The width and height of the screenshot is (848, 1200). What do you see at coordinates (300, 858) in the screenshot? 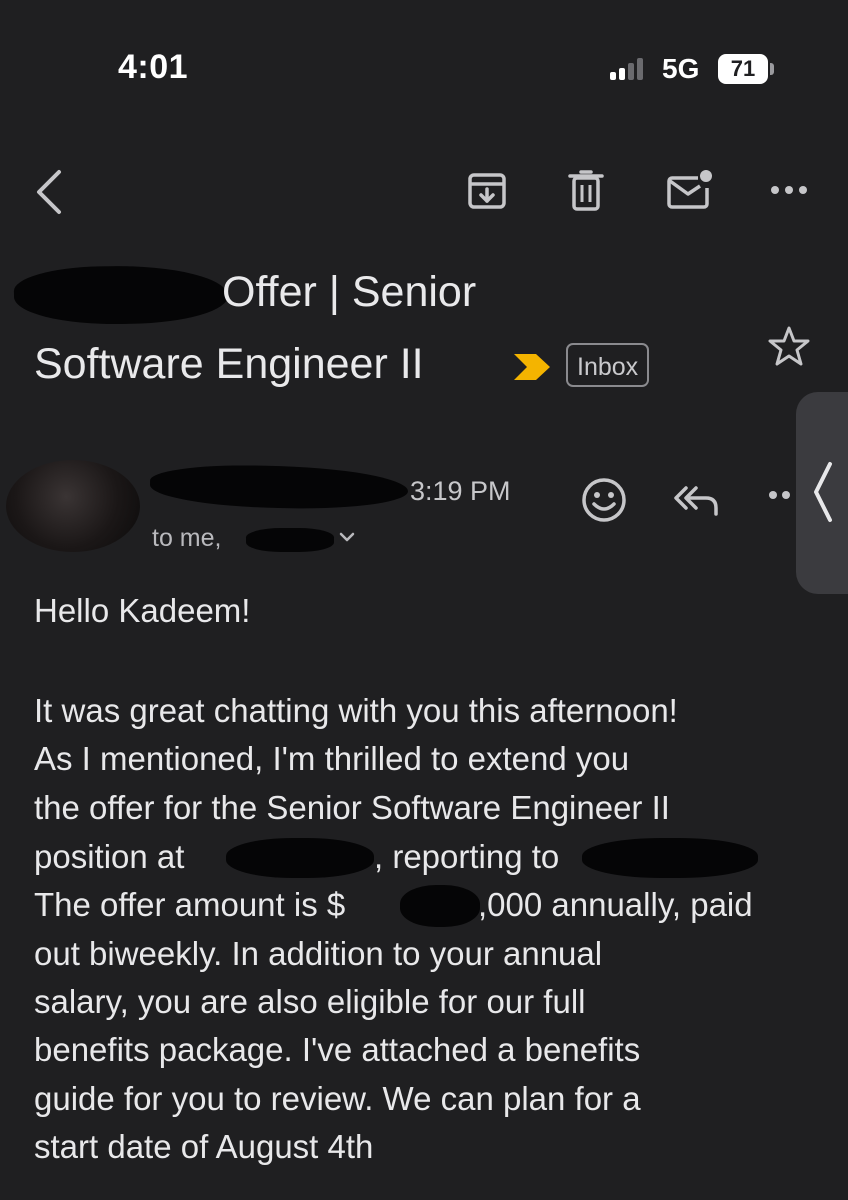
I see `redaction-company` at bounding box center [300, 858].